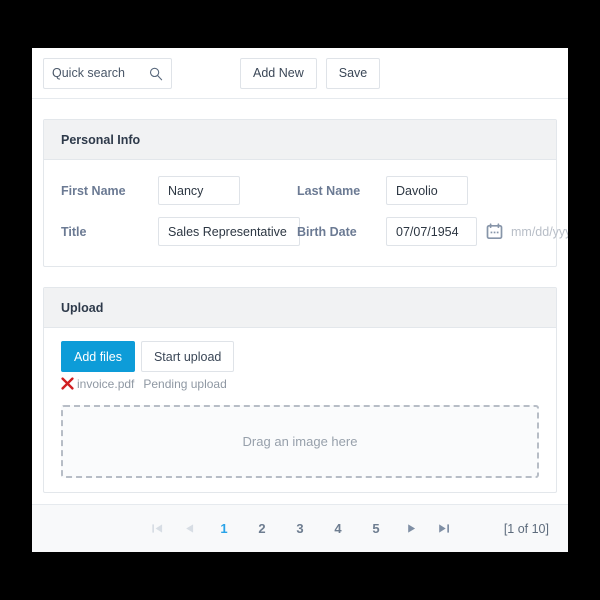 The image size is (600, 600). What do you see at coordinates (156, 74) in the screenshot?
I see `search-icon` at bounding box center [156, 74].